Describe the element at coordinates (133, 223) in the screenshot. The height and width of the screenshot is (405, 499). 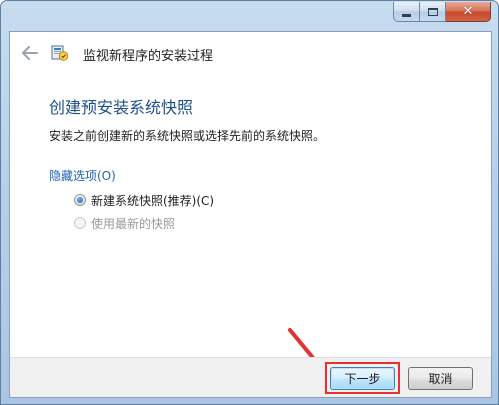
I see `option-latest-snapshot-label: 使用最新的快照` at that location.